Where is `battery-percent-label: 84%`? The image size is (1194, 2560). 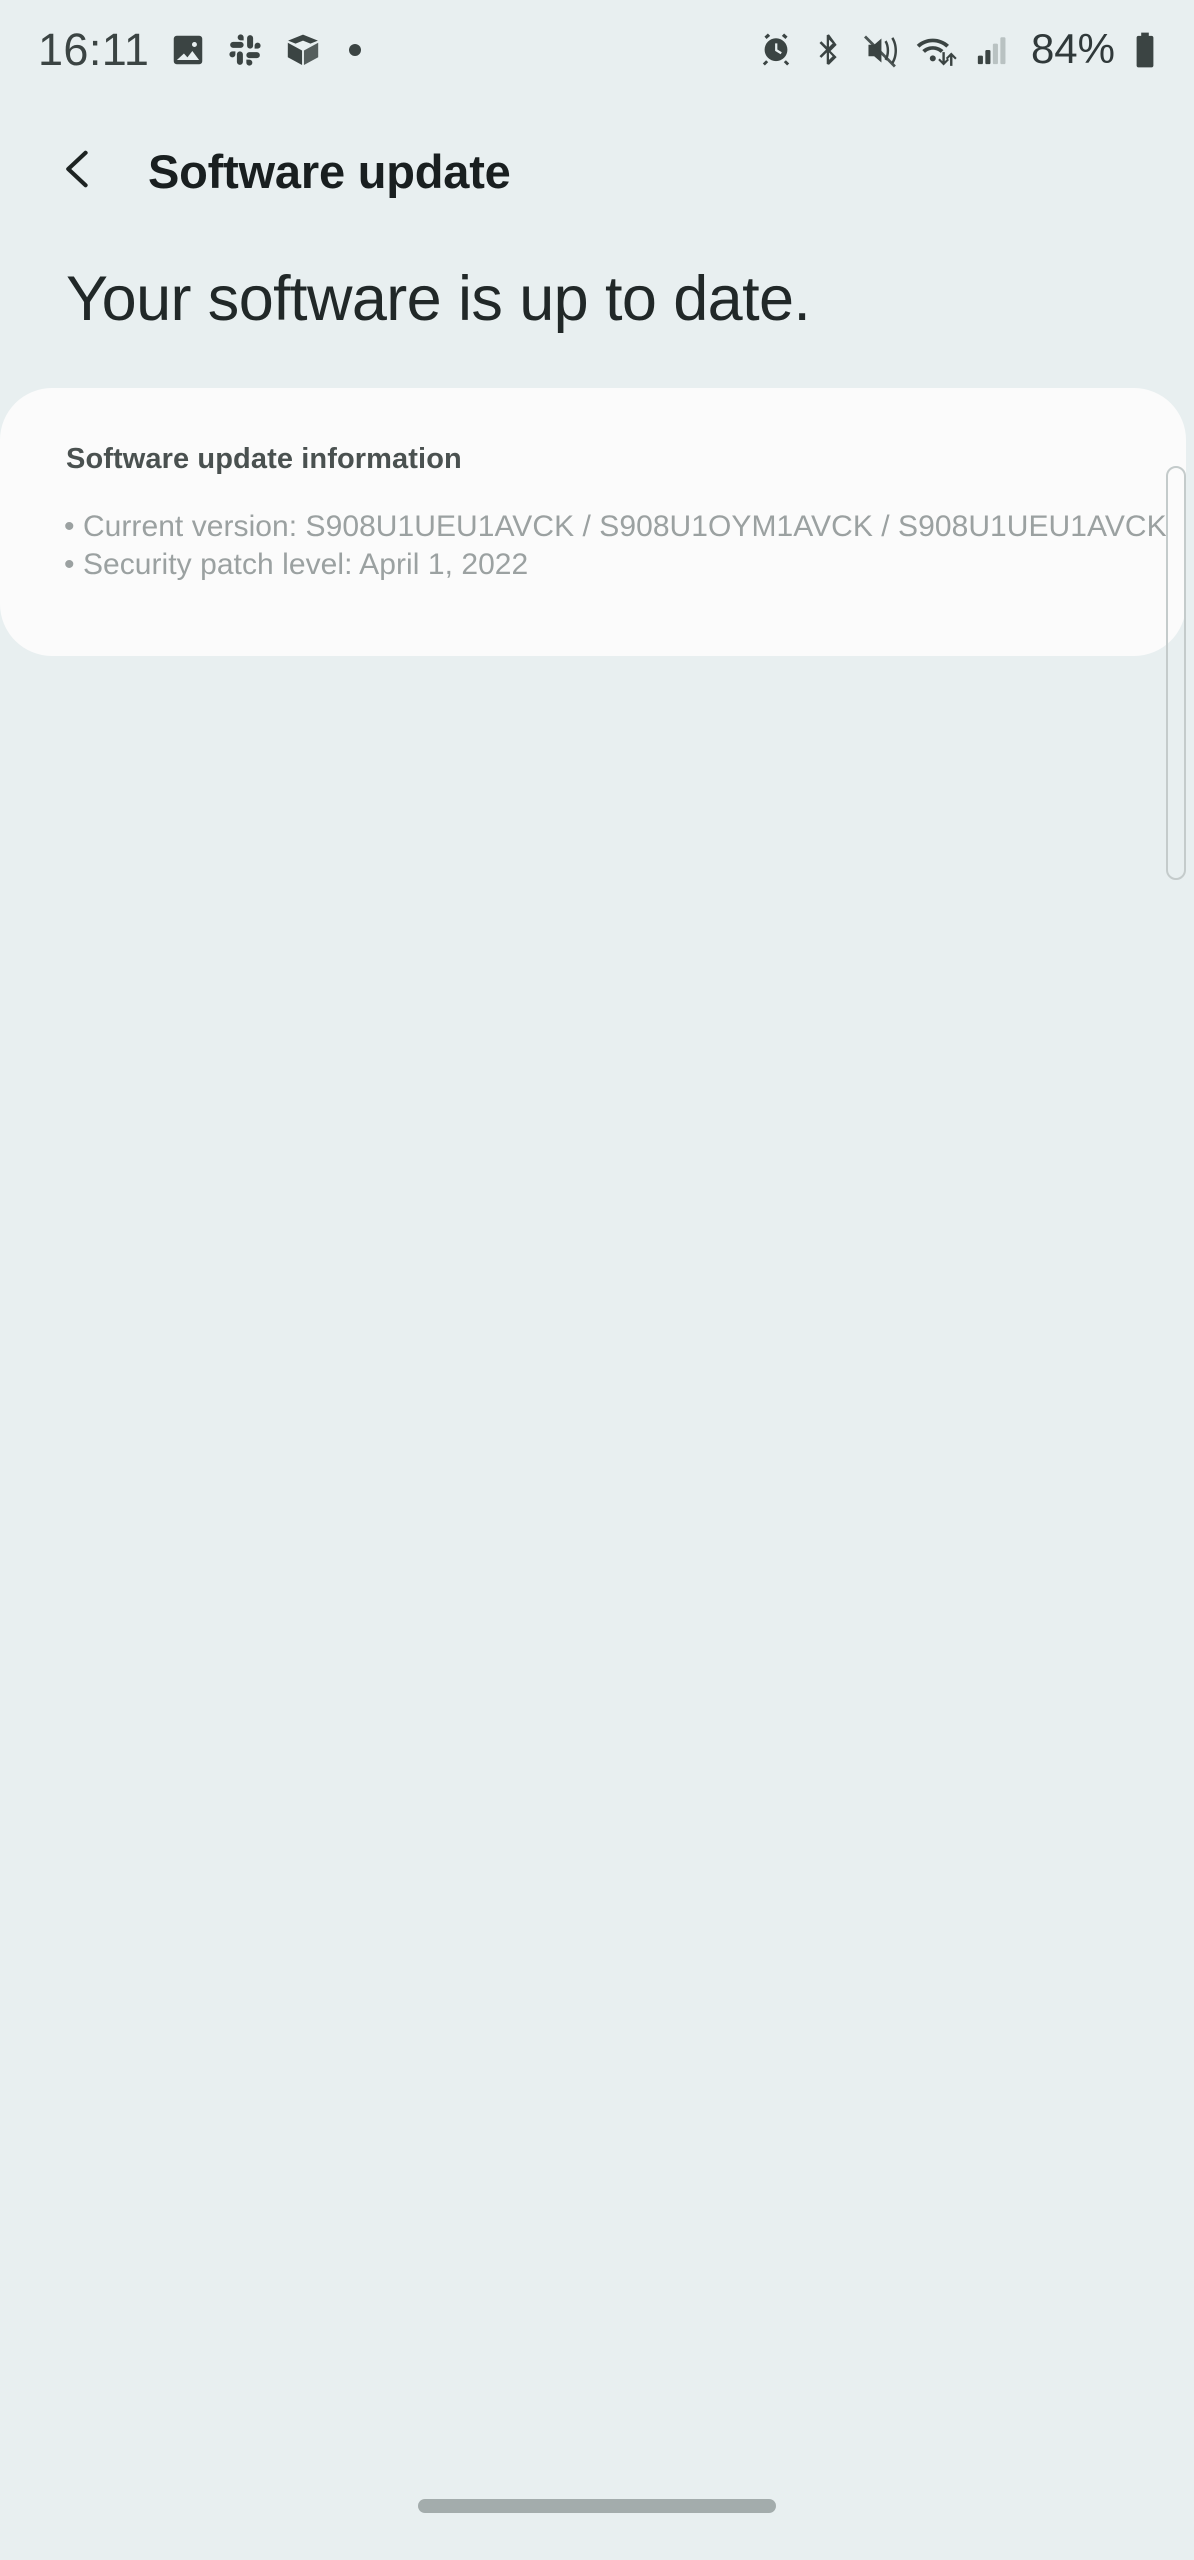
battery-percent-label: 84% is located at coordinates (1072, 48).